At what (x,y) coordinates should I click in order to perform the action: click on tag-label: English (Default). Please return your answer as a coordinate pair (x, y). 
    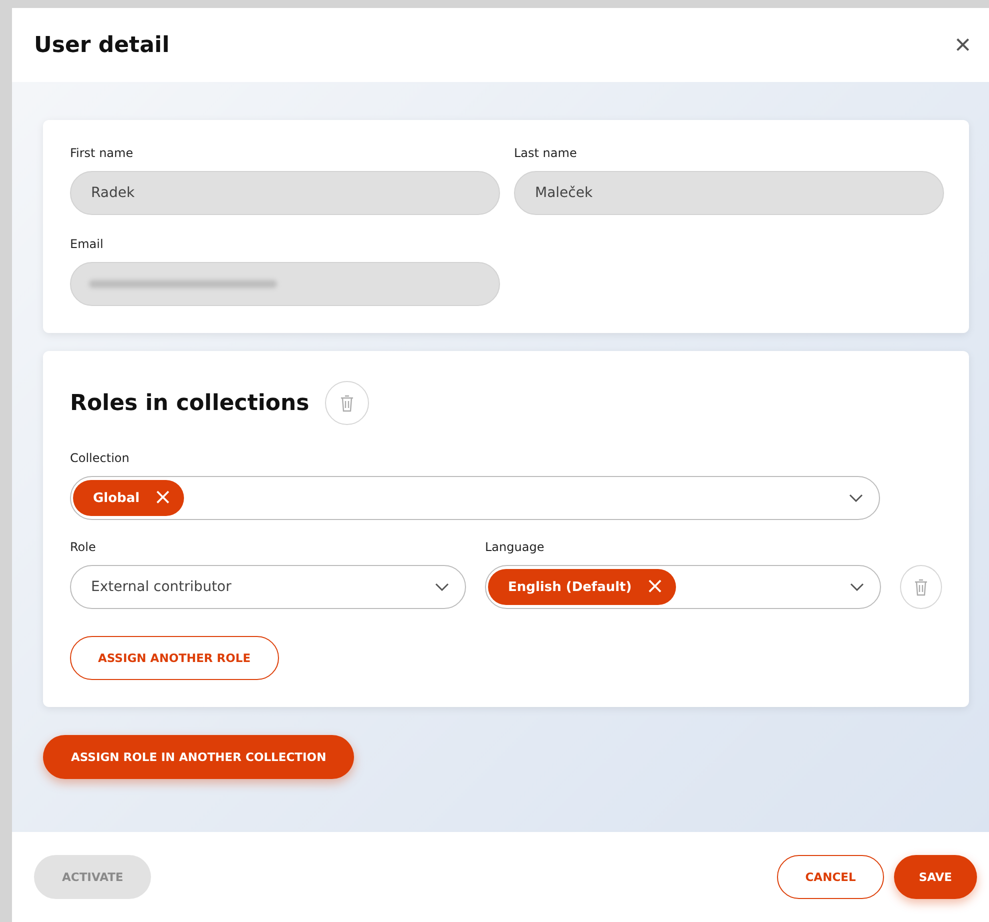
    Looking at the image, I should click on (570, 587).